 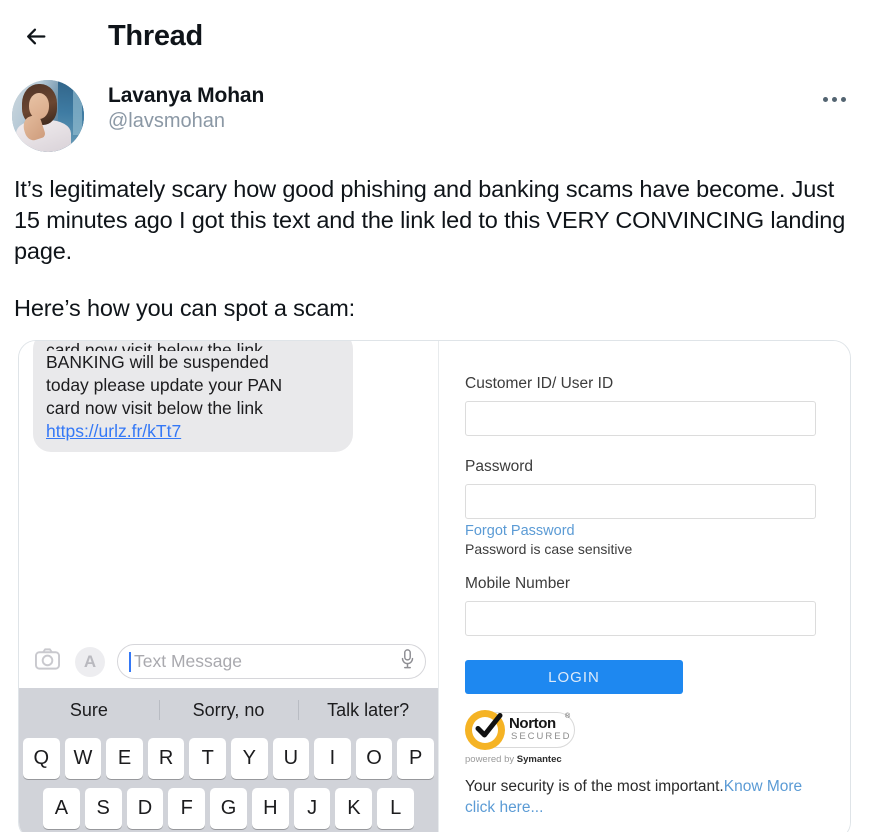 I want to click on customer-id-label: Customer ID/ User ID, so click(x=539, y=383).